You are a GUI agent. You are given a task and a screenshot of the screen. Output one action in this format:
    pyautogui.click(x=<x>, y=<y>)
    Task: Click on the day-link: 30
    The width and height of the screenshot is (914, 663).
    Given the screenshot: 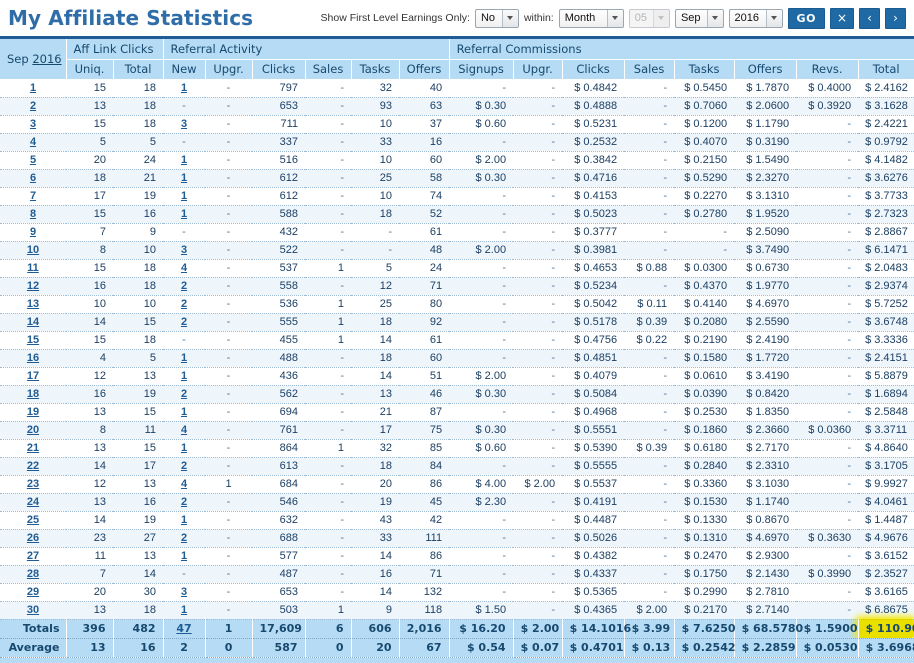 What is the action you would take?
    pyautogui.click(x=33, y=610)
    